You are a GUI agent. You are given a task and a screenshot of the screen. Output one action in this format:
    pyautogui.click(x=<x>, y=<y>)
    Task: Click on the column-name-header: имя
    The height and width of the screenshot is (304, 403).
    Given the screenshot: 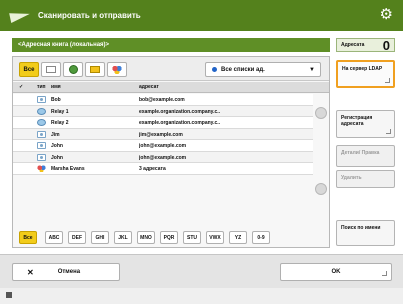 What is the action you would take?
    pyautogui.click(x=56, y=87)
    